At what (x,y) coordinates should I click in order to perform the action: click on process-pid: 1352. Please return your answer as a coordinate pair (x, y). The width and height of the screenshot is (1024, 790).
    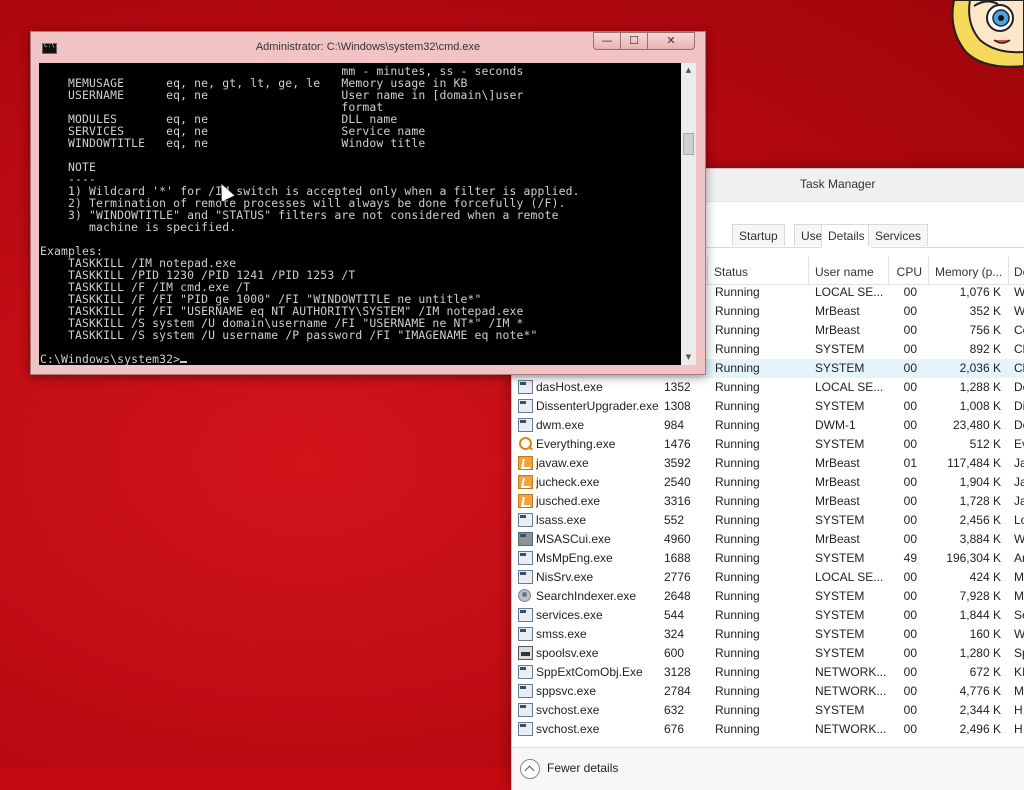
    Looking at the image, I should click on (677, 387).